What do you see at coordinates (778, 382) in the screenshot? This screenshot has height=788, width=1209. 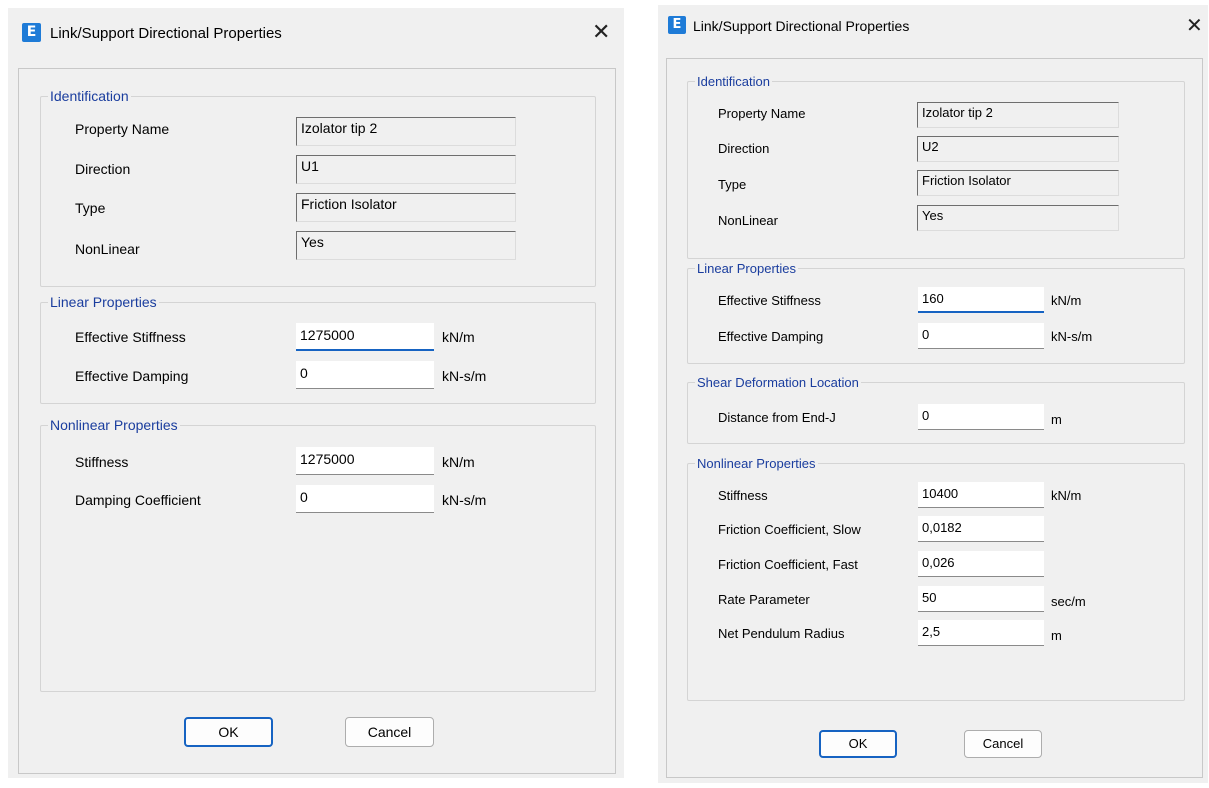 I see `shear-deformation-legend: Shear Deformation Location` at bounding box center [778, 382].